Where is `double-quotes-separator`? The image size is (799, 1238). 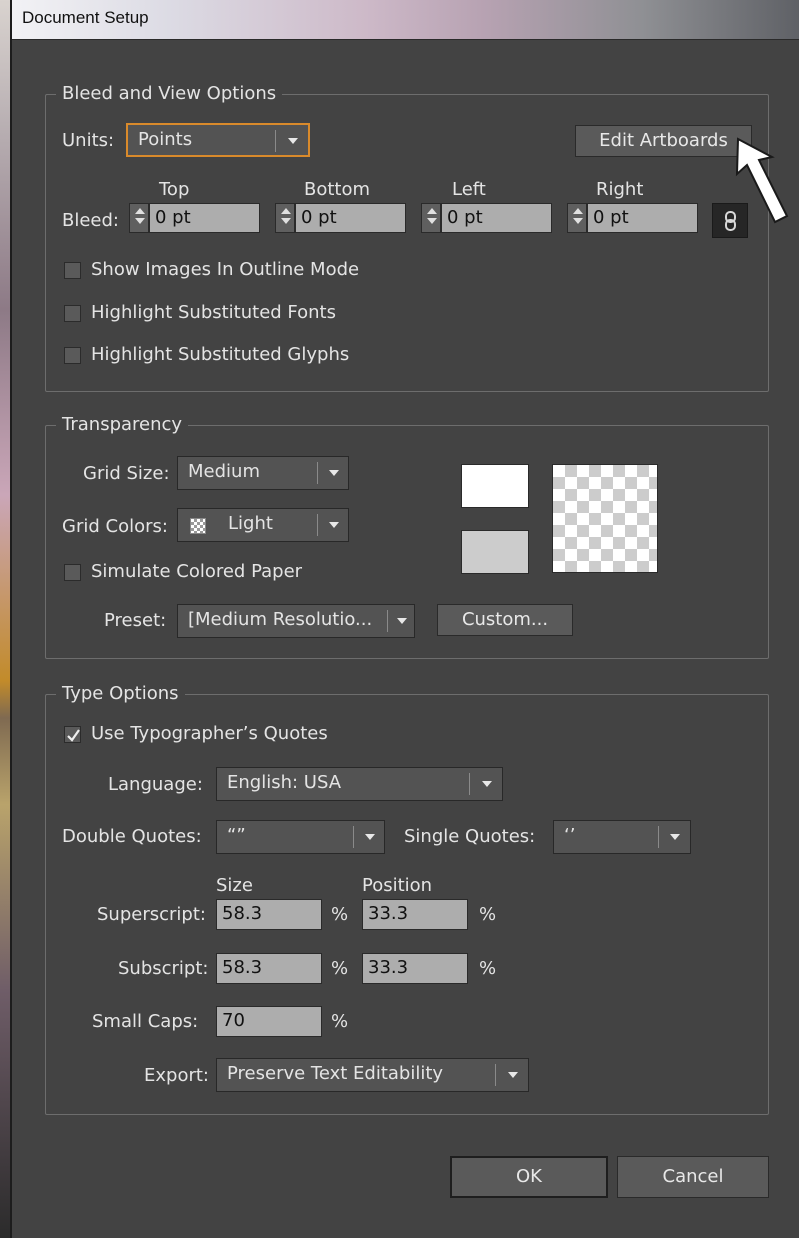 double-quotes-separator is located at coordinates (353, 837).